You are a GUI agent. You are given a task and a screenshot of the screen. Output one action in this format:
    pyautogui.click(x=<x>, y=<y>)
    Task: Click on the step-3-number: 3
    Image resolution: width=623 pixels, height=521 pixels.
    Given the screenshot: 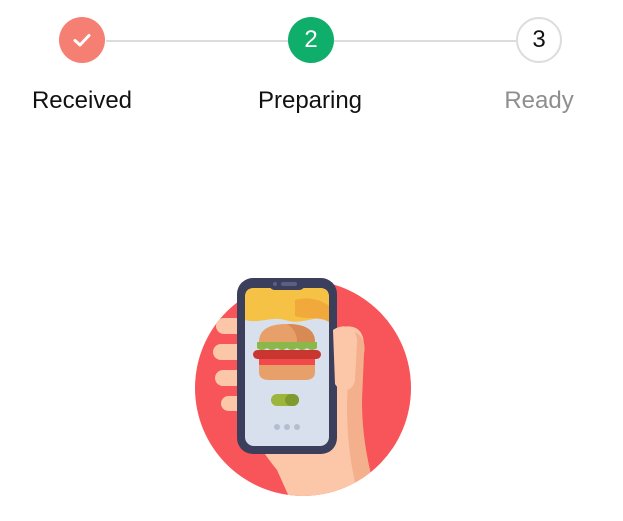 What is the action you would take?
    pyautogui.click(x=539, y=39)
    